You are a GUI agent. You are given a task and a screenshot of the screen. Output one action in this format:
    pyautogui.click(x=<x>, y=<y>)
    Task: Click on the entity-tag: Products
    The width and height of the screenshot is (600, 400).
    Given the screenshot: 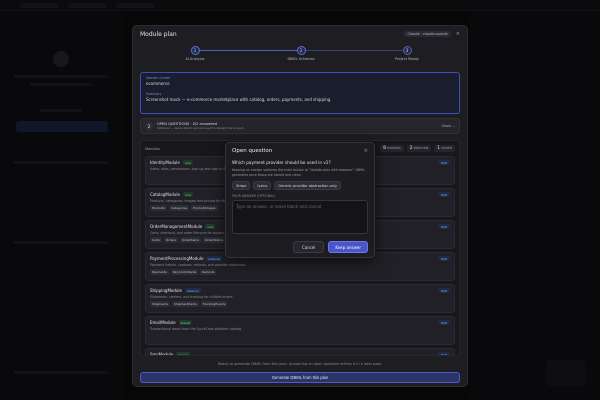 What is the action you would take?
    pyautogui.click(x=158, y=207)
    